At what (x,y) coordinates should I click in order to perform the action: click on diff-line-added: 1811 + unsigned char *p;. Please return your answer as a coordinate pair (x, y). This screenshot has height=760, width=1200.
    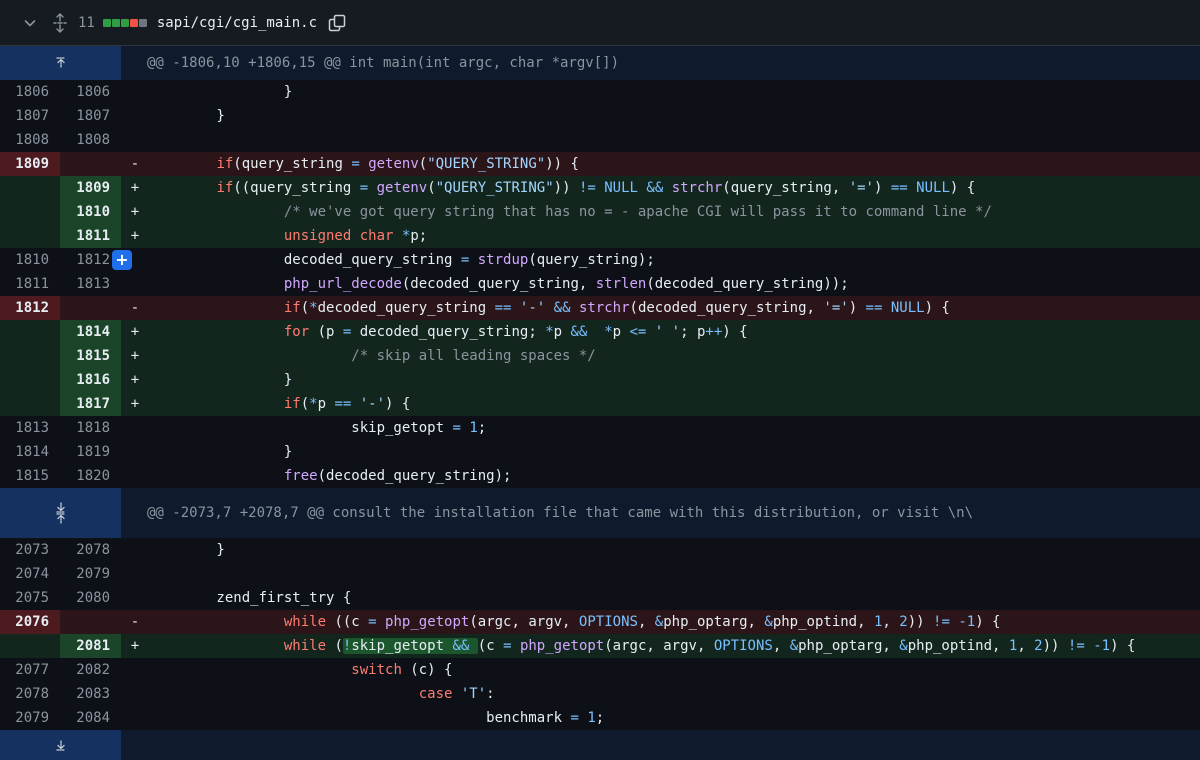
    Looking at the image, I should click on (600, 236).